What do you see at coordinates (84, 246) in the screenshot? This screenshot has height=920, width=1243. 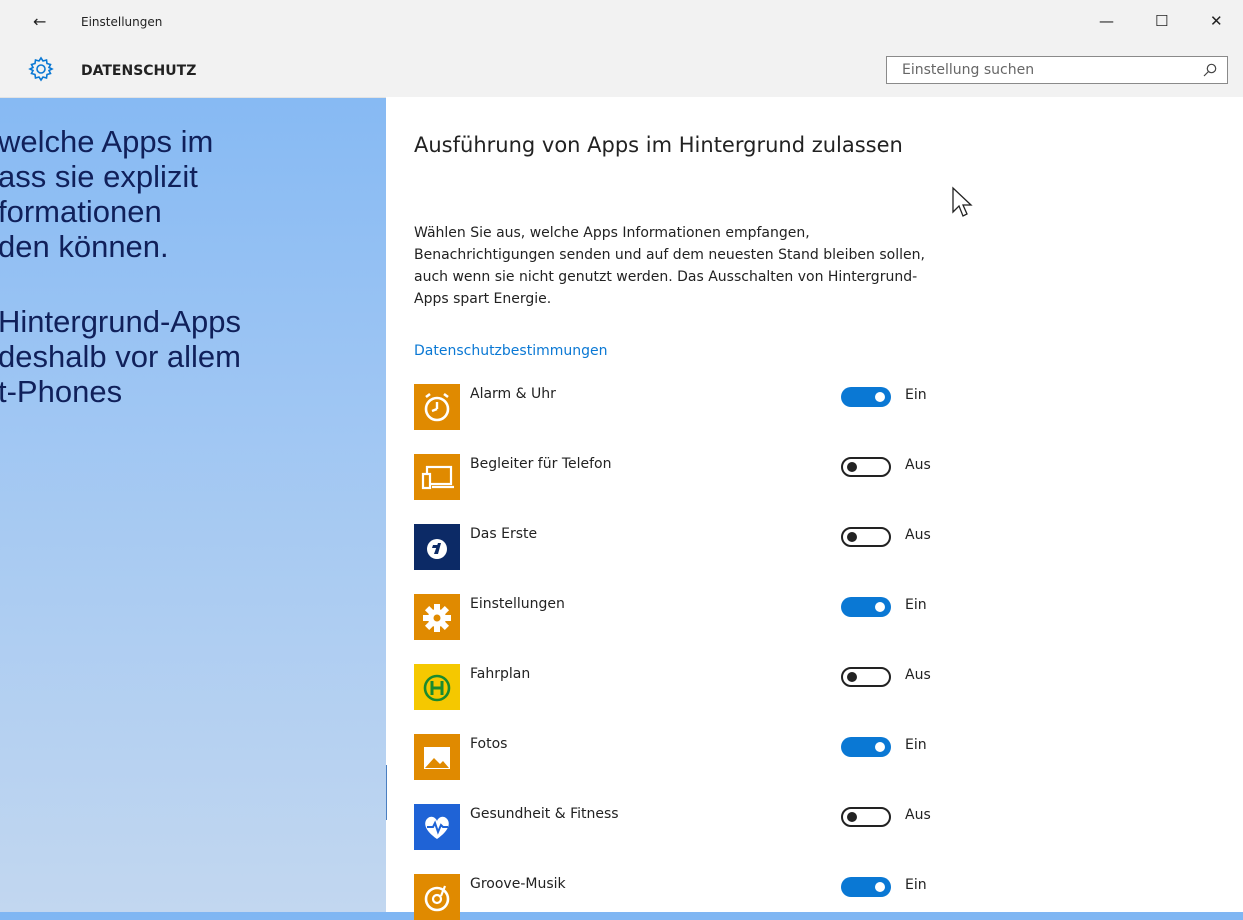 I see `slide-line: den können.` at bounding box center [84, 246].